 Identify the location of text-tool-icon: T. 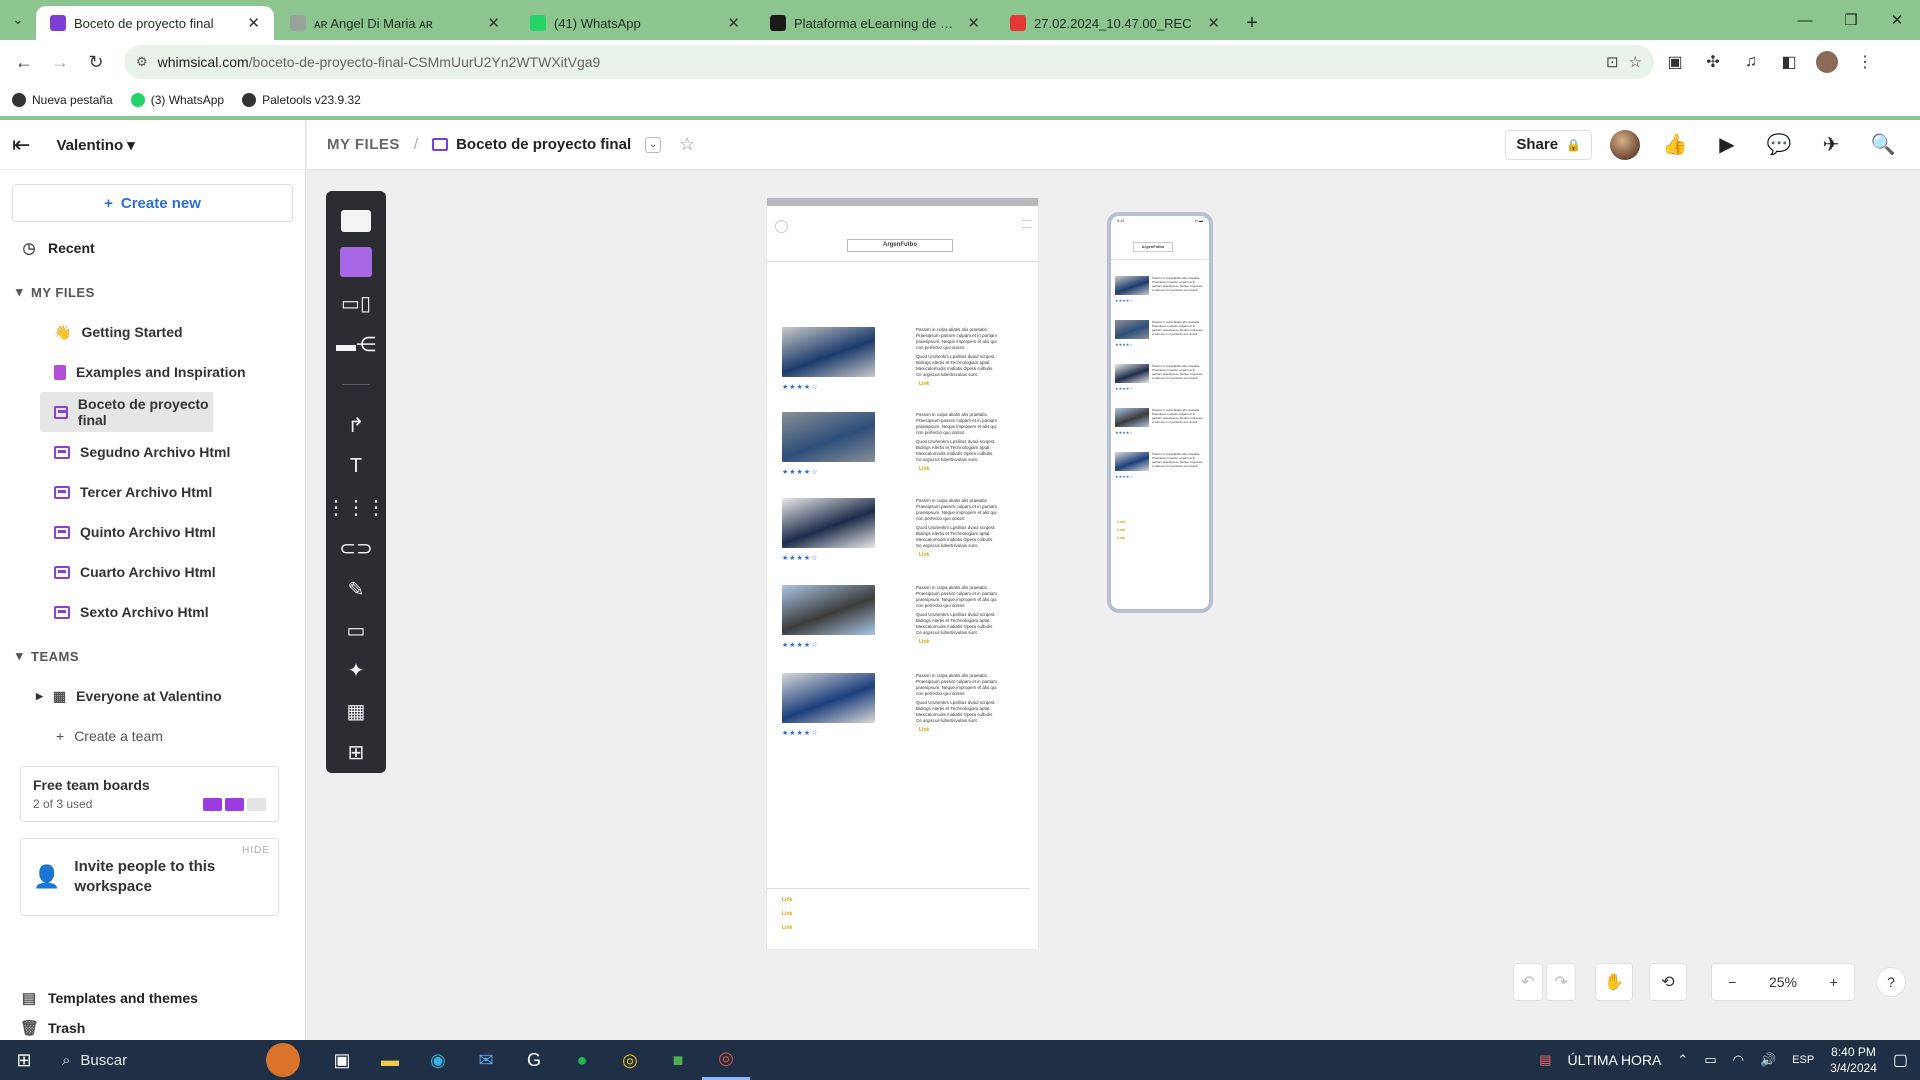
(356, 466).